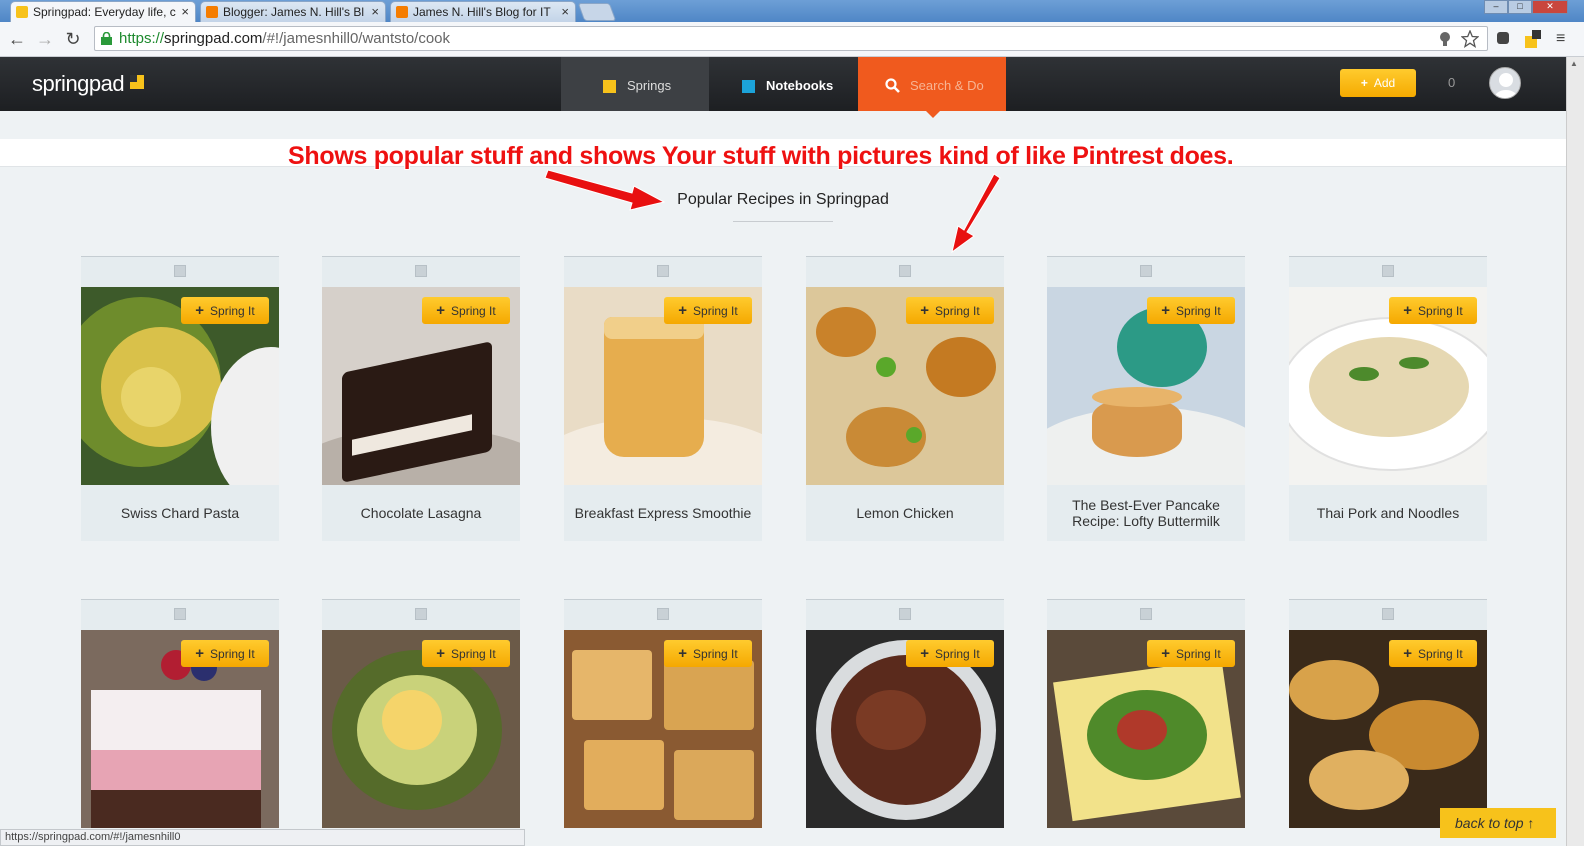 The image size is (1584, 846). Describe the element at coordinates (905, 513) in the screenshot. I see `recipe-name: Lemon Chicken` at that location.